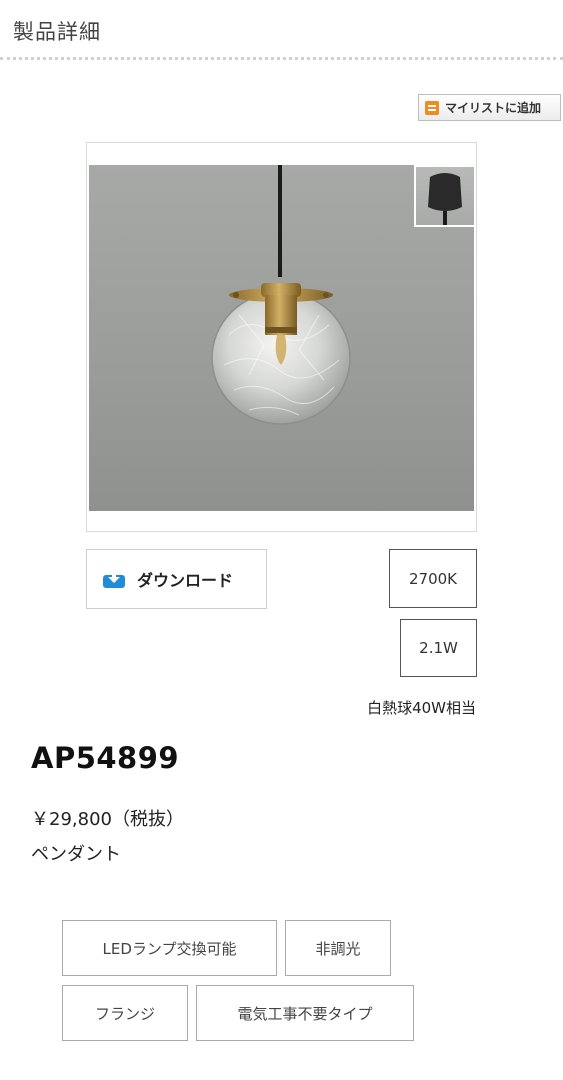 The height and width of the screenshot is (1080, 563). Describe the element at coordinates (305, 1013) in the screenshot. I see `feature-tag: 電気工事不要タイプ` at that location.